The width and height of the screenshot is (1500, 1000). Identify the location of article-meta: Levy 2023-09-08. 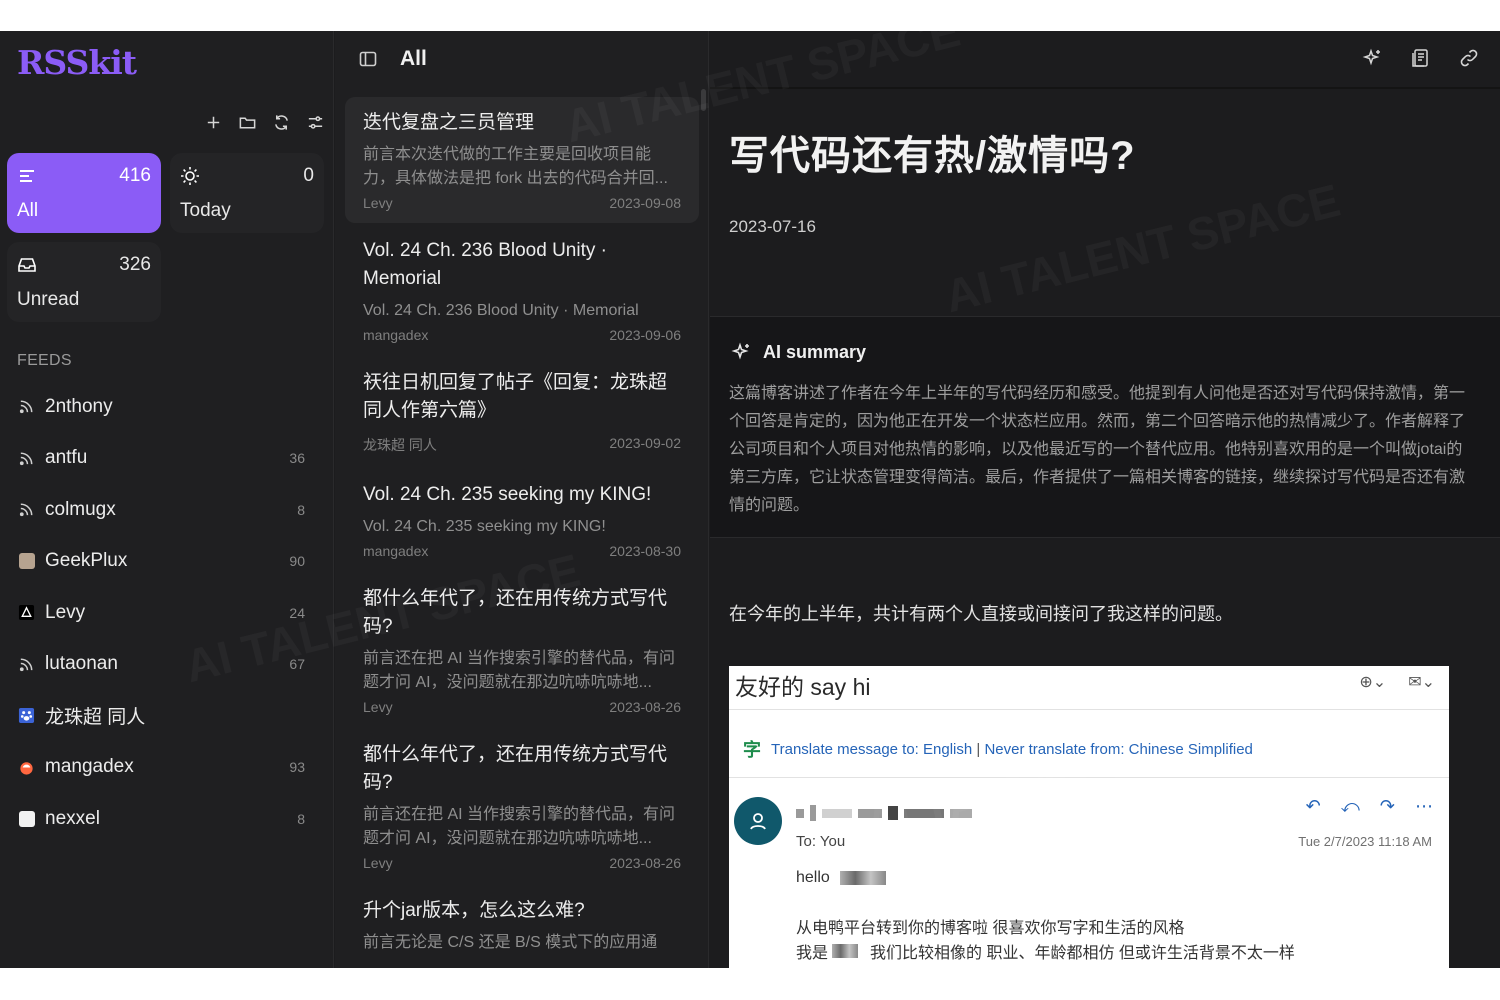
(522, 203).